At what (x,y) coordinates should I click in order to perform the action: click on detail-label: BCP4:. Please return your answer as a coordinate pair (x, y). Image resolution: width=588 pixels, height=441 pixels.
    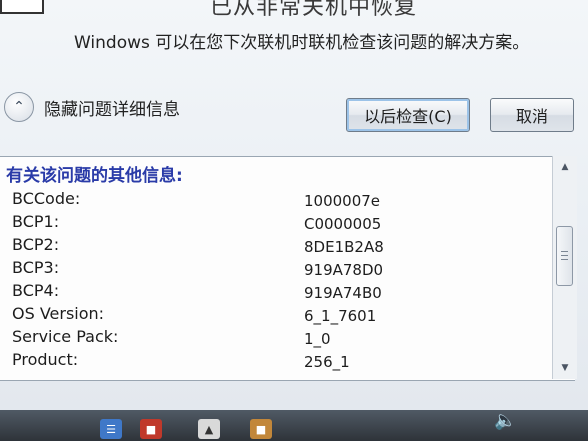
    Looking at the image, I should click on (36, 290).